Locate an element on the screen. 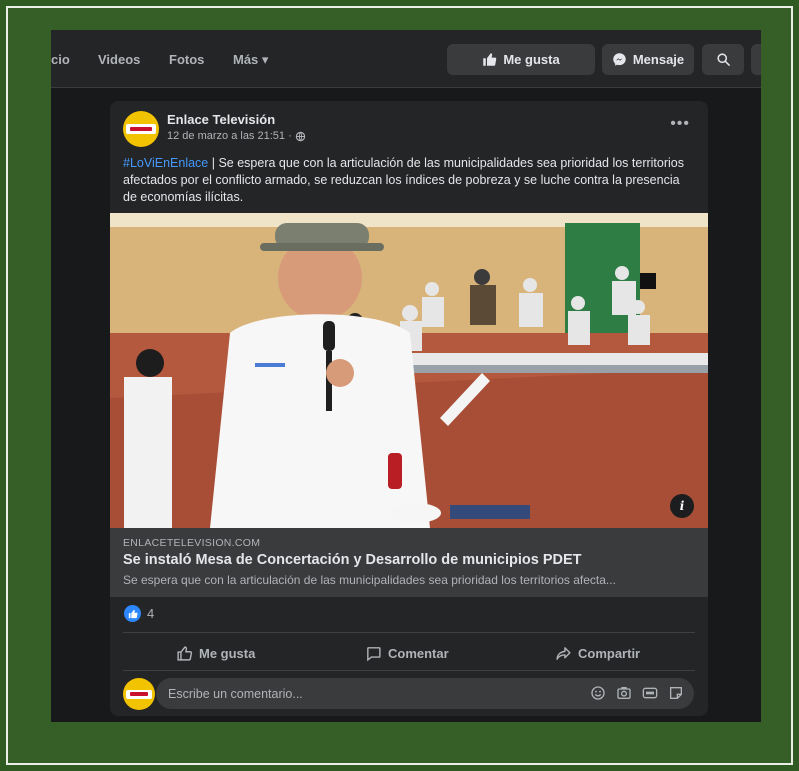  comment-label: Comentar is located at coordinates (418, 653).